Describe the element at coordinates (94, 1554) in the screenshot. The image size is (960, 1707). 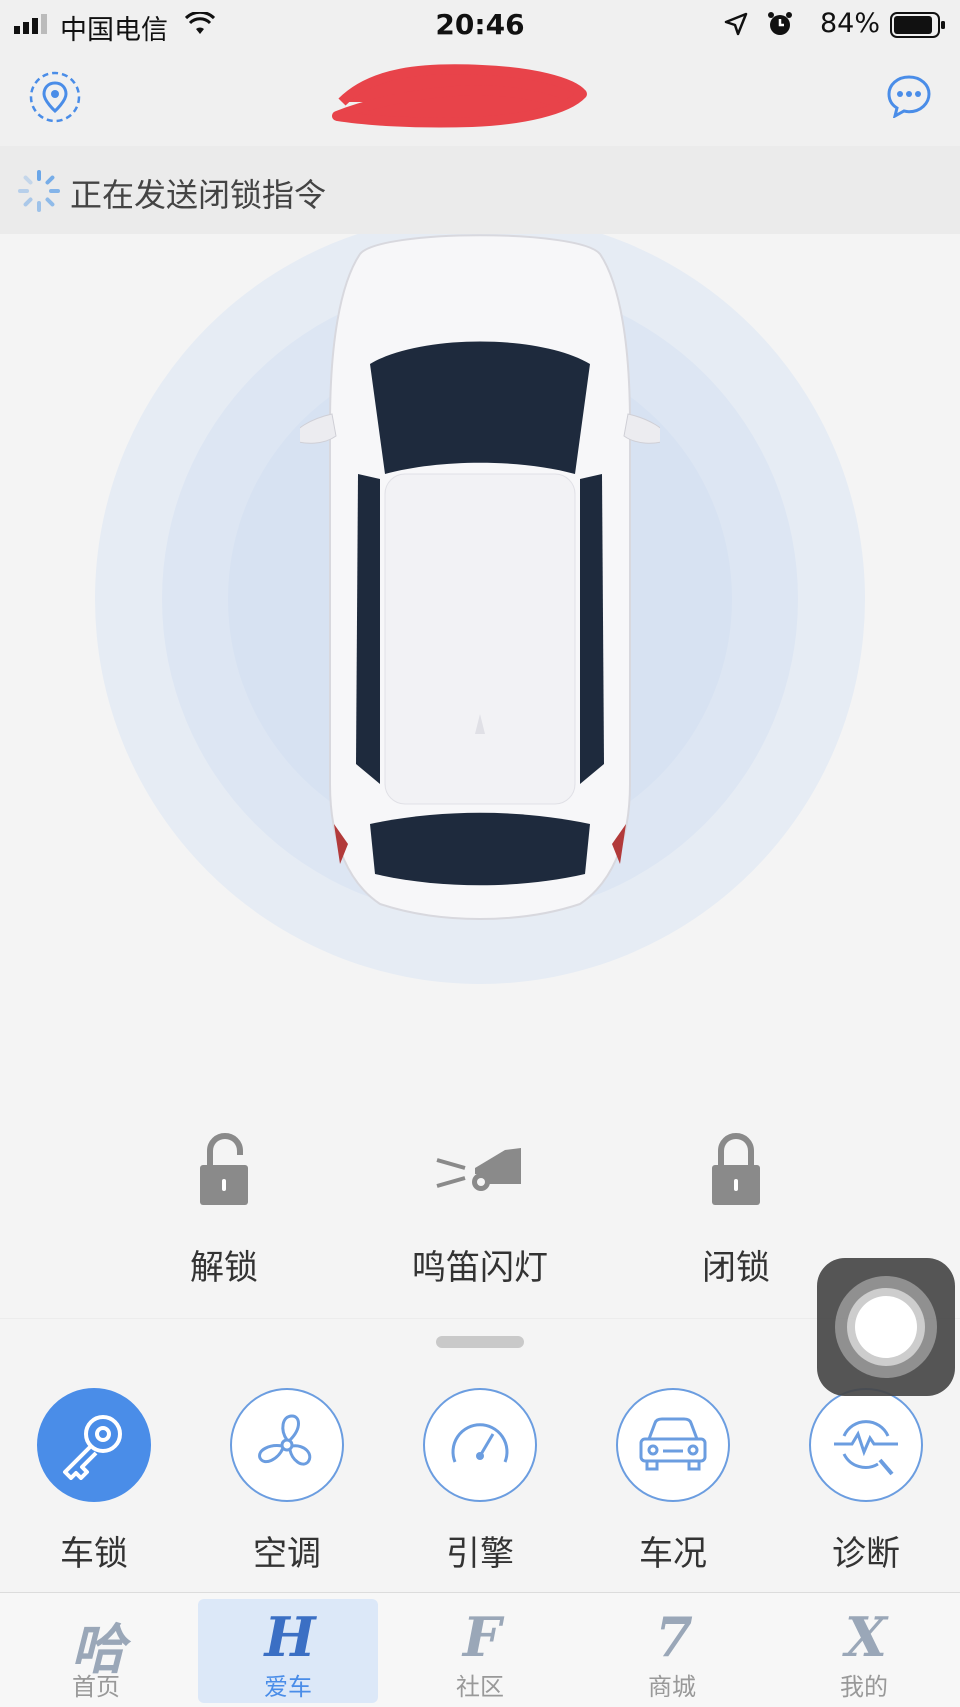
I see `func-car-lock-label: 车锁` at that location.